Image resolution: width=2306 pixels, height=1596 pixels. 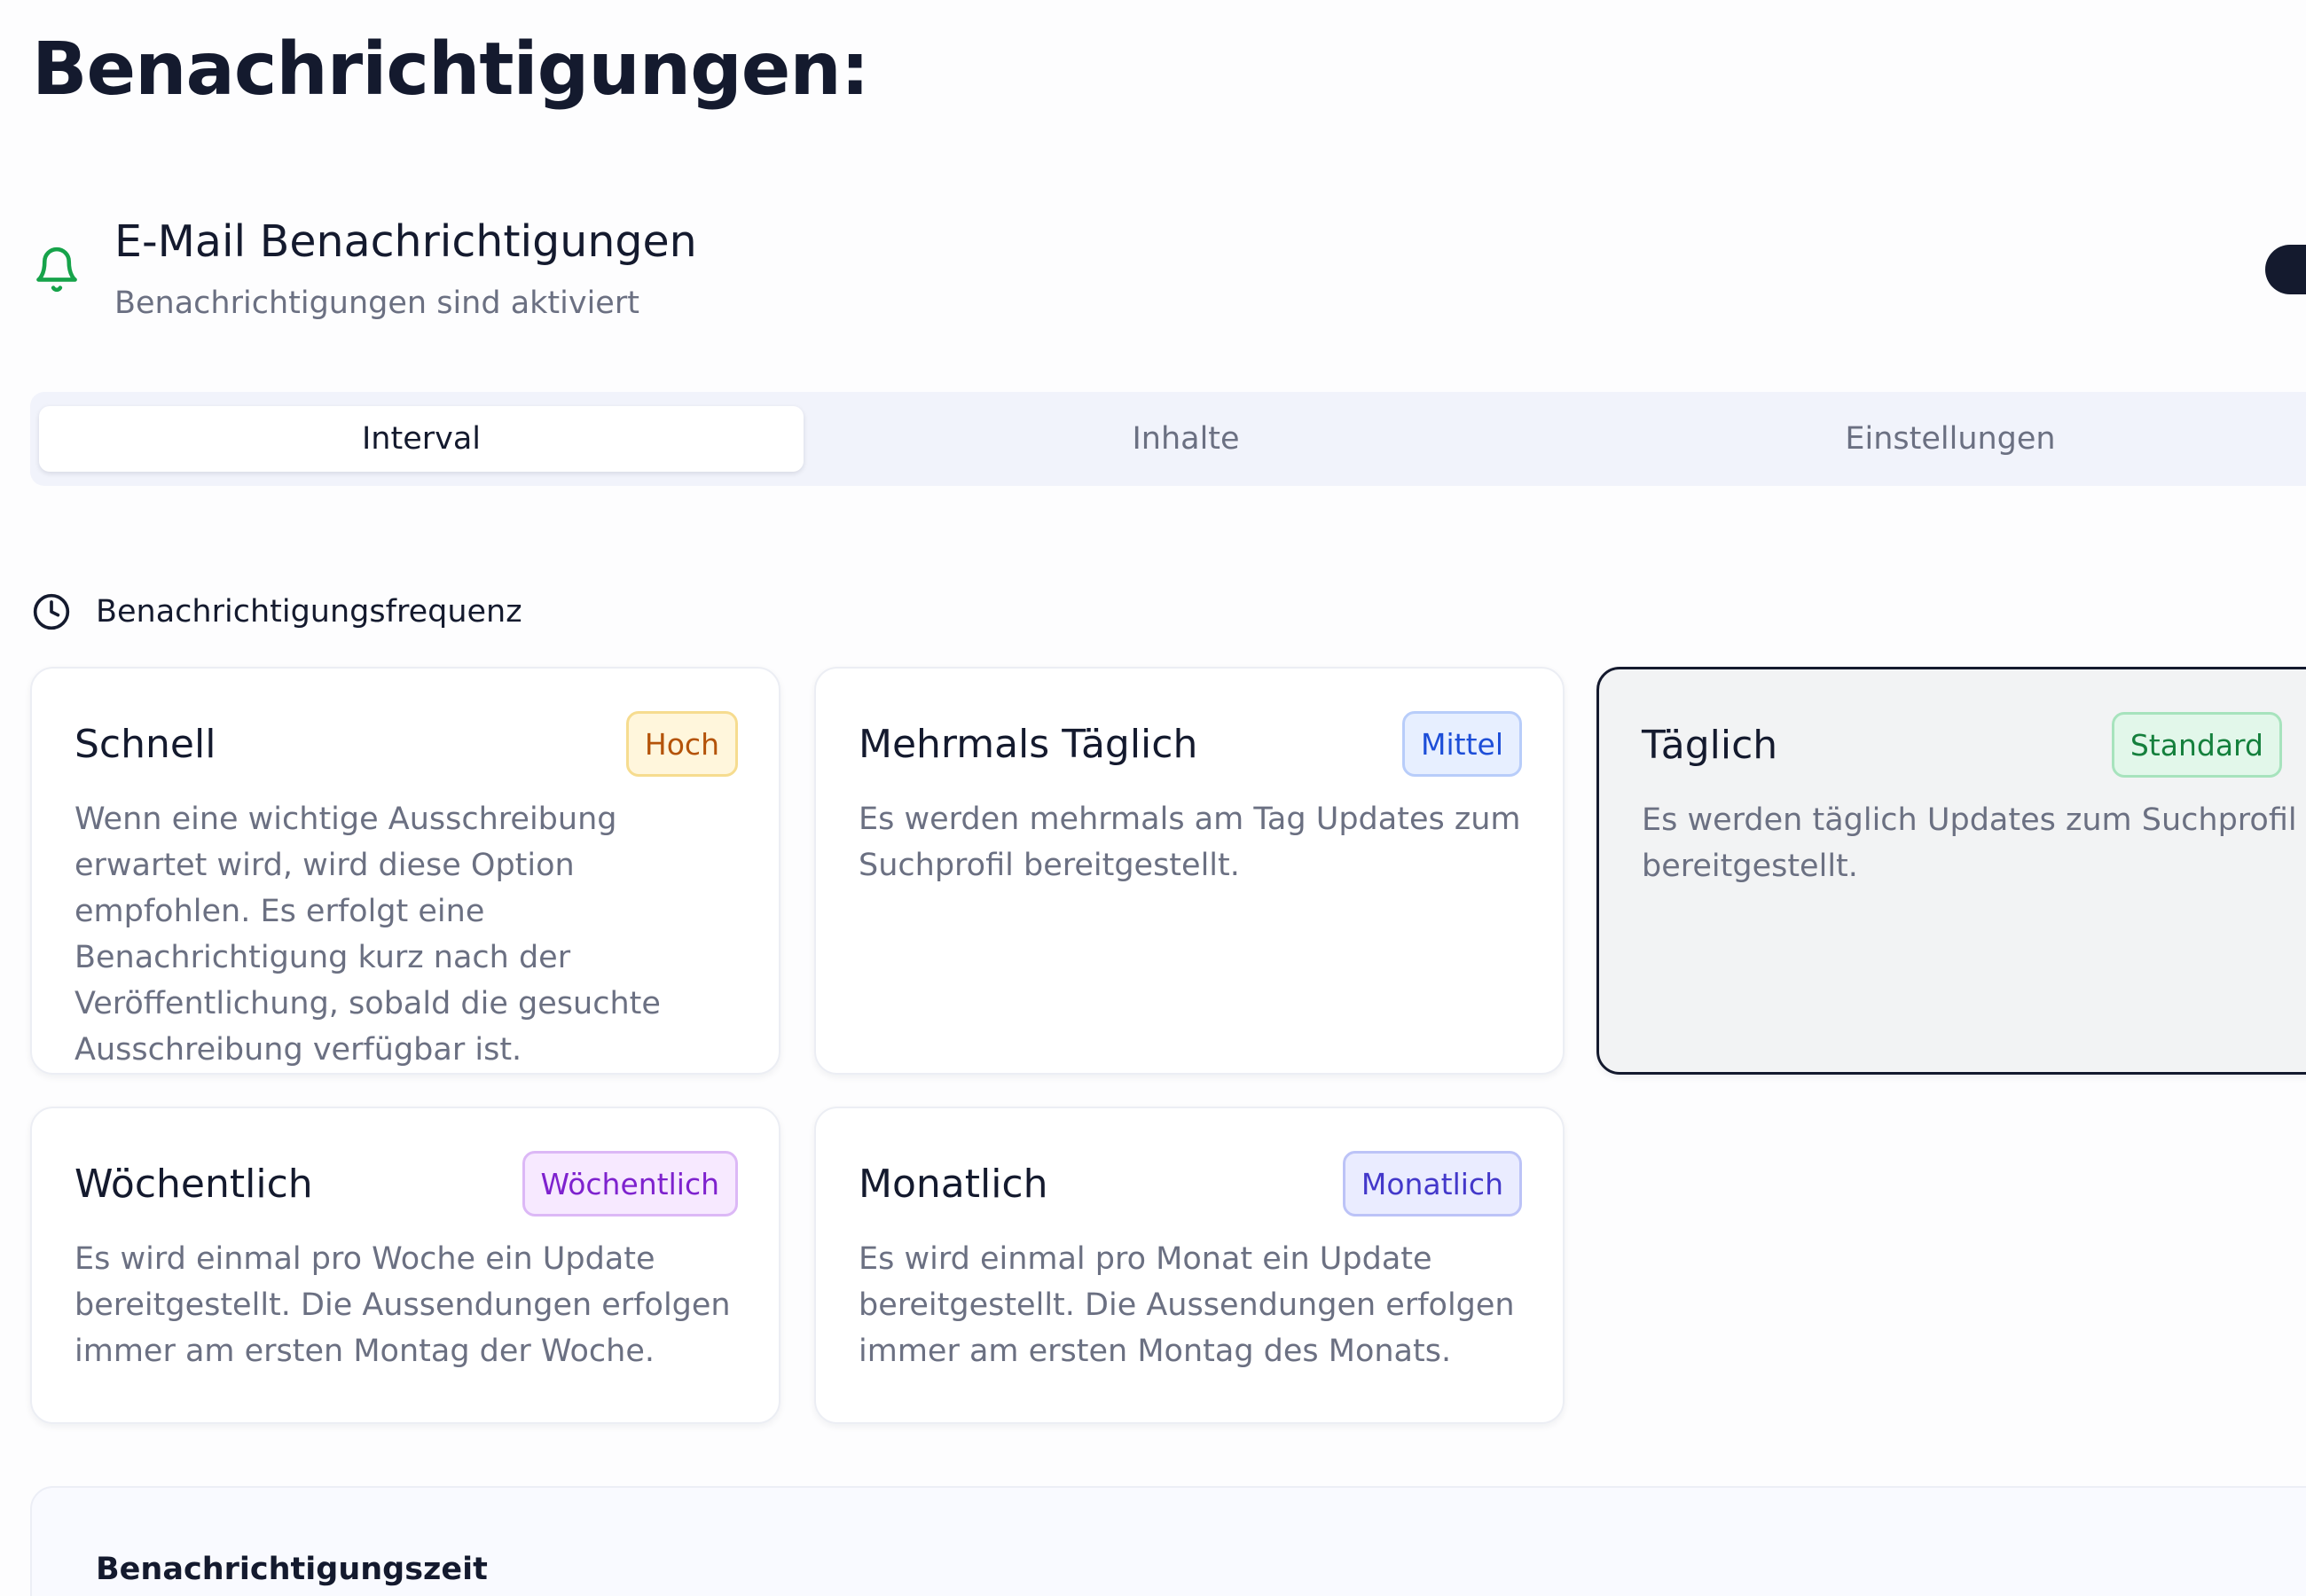 I want to click on option-title: Wöchentlich, so click(x=194, y=1185).